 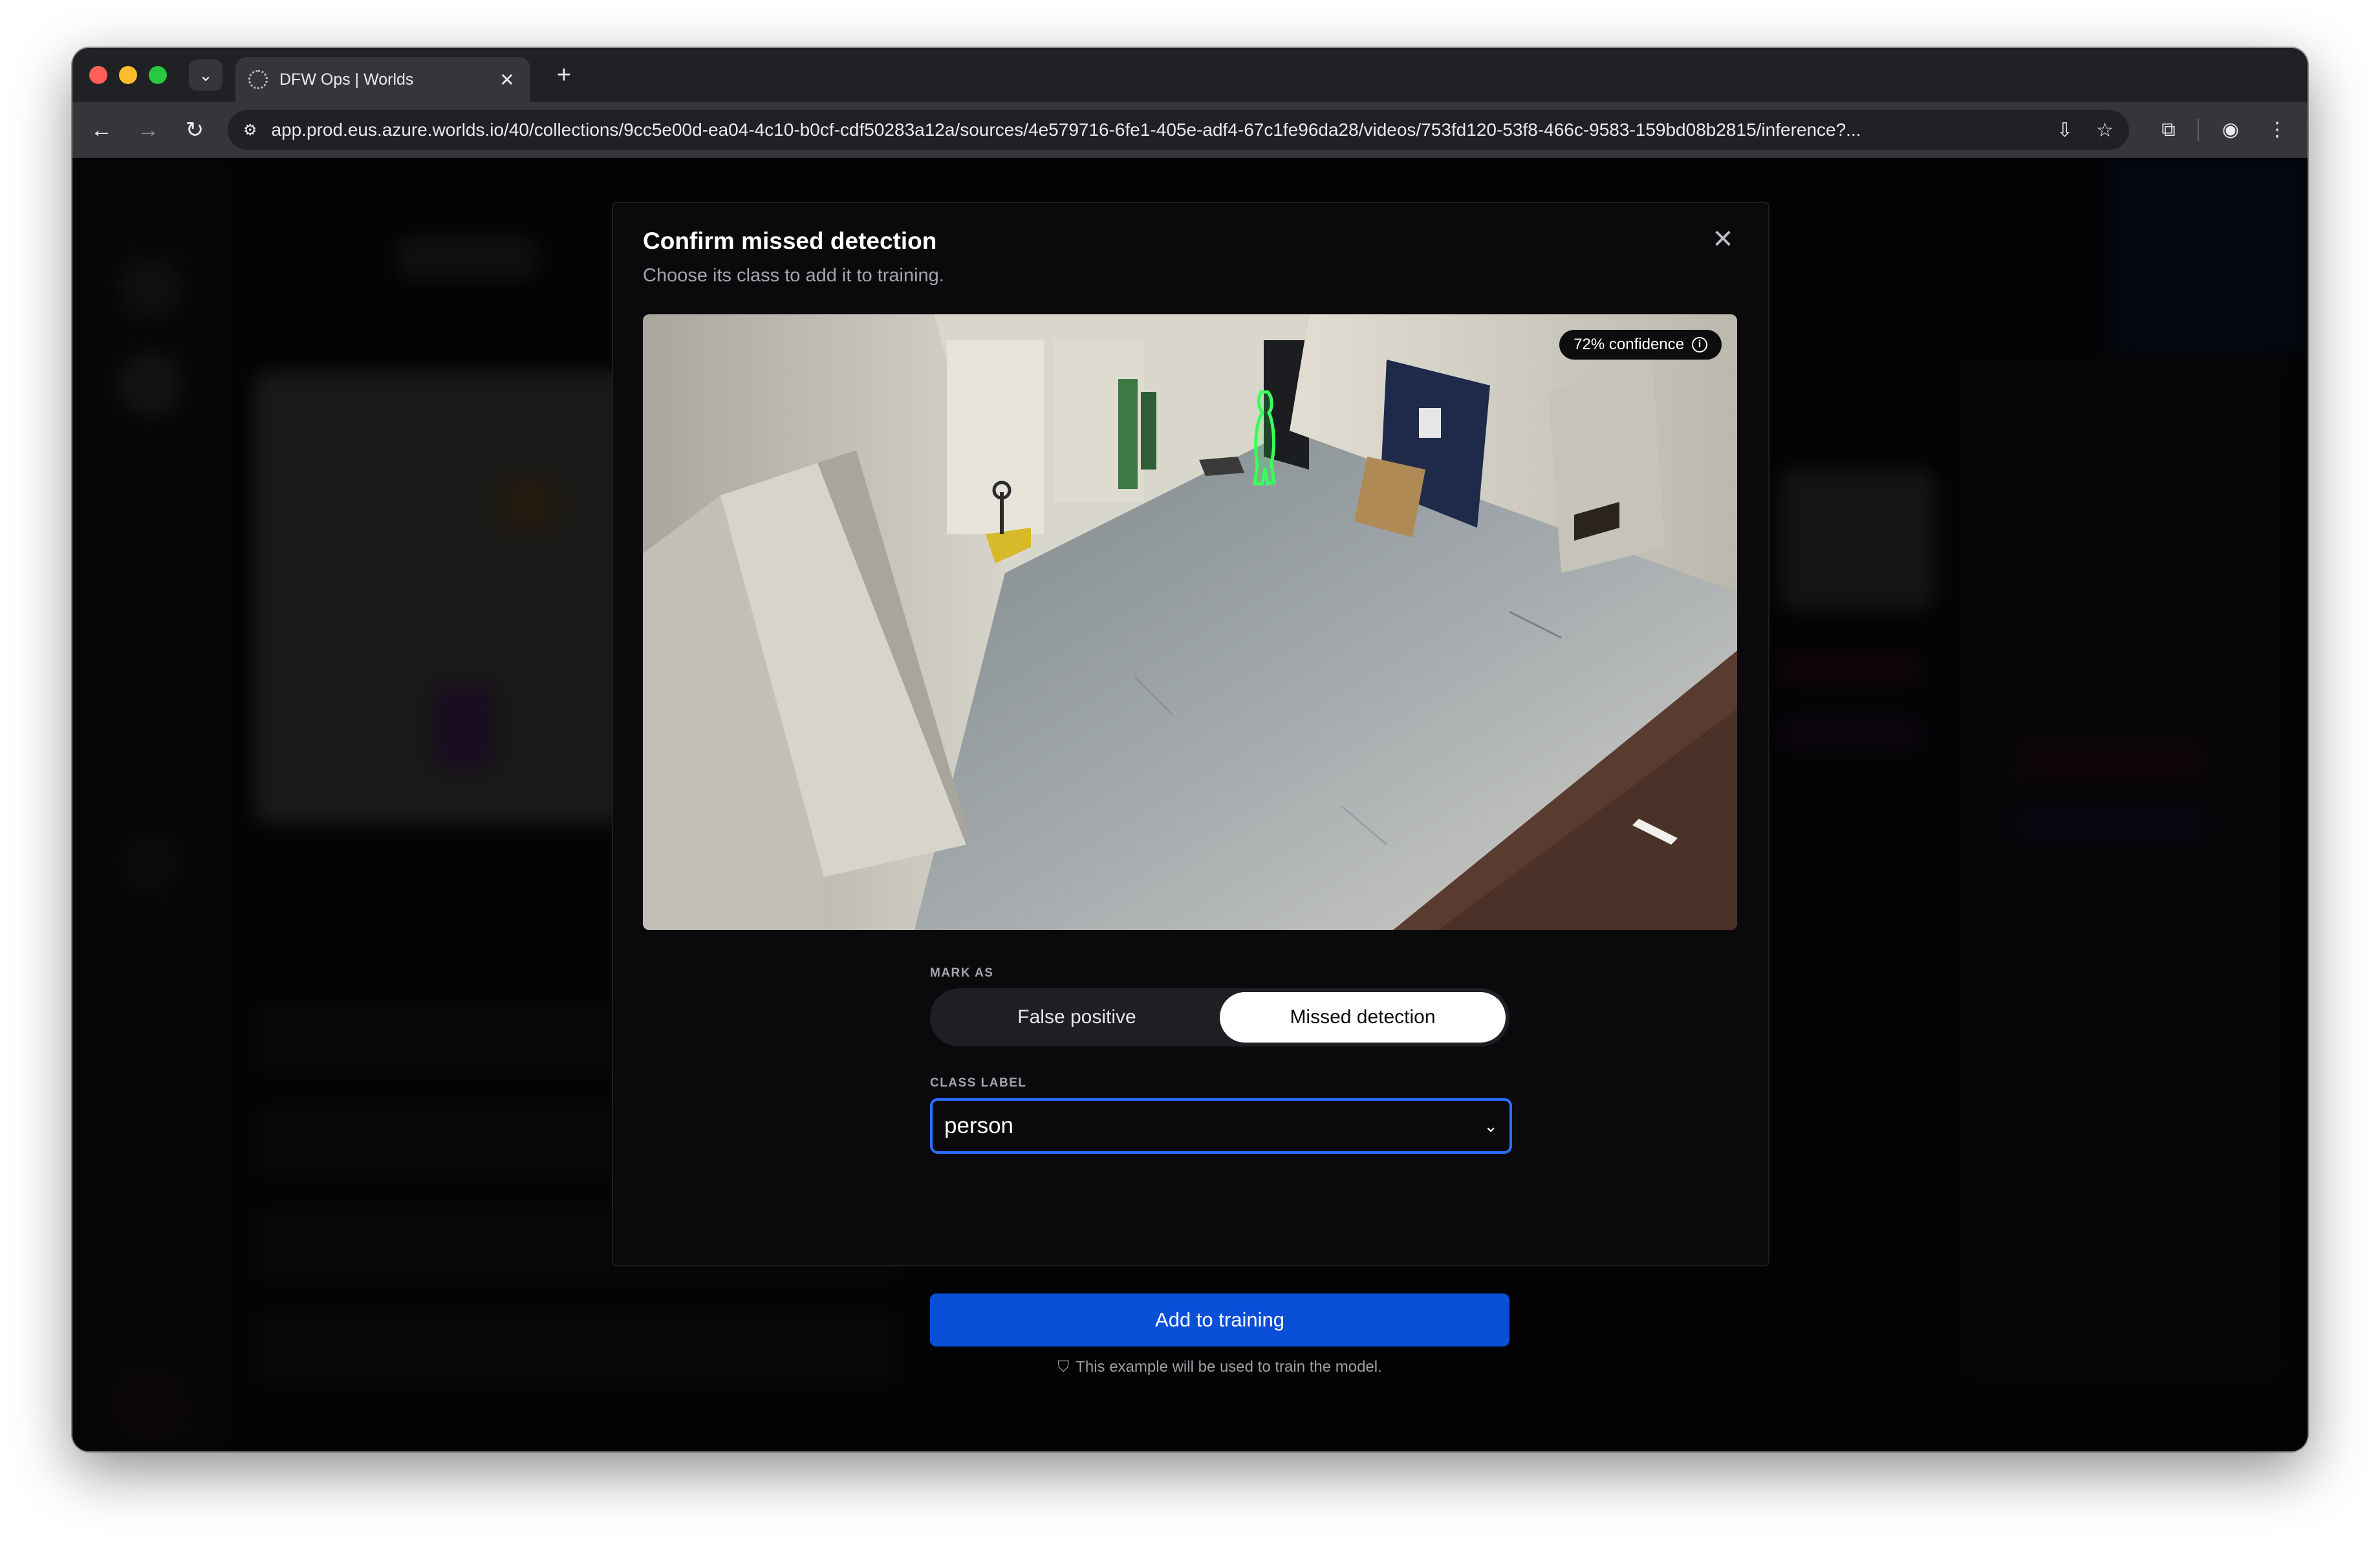 What do you see at coordinates (101, 130) in the screenshot?
I see `back-arrow-icon: ←` at bounding box center [101, 130].